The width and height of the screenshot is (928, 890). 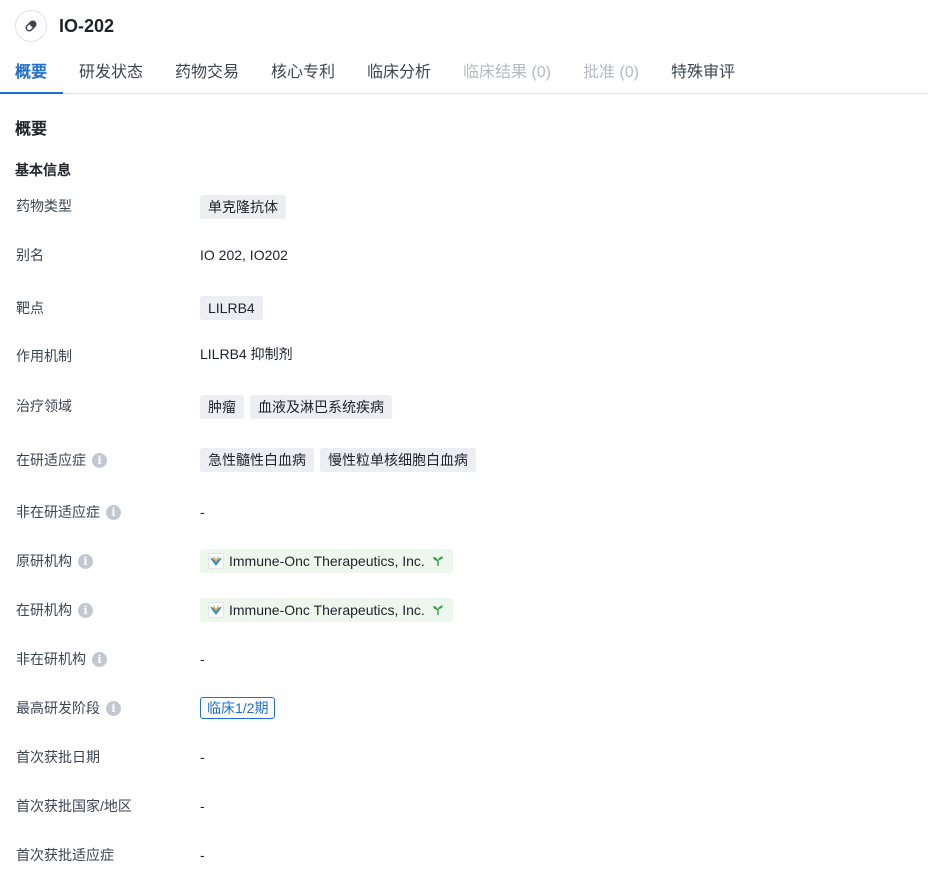 I want to click on active-tab-indicator, so click(x=31, y=93).